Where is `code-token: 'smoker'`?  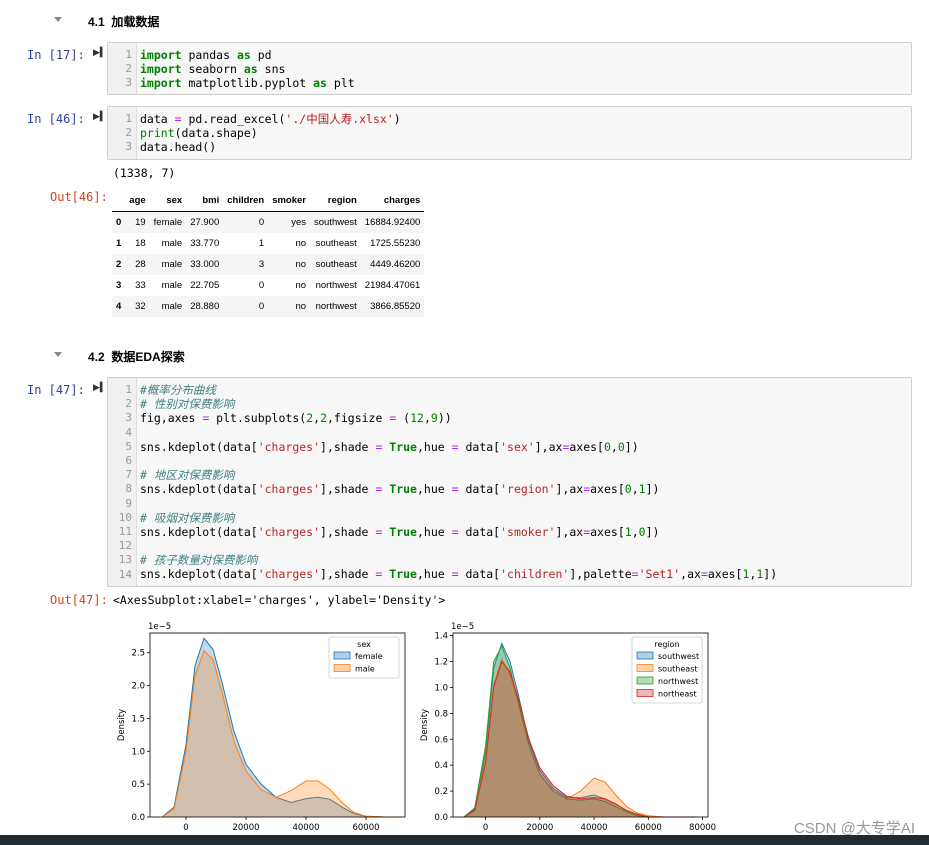 code-token: 'smoker' is located at coordinates (528, 531).